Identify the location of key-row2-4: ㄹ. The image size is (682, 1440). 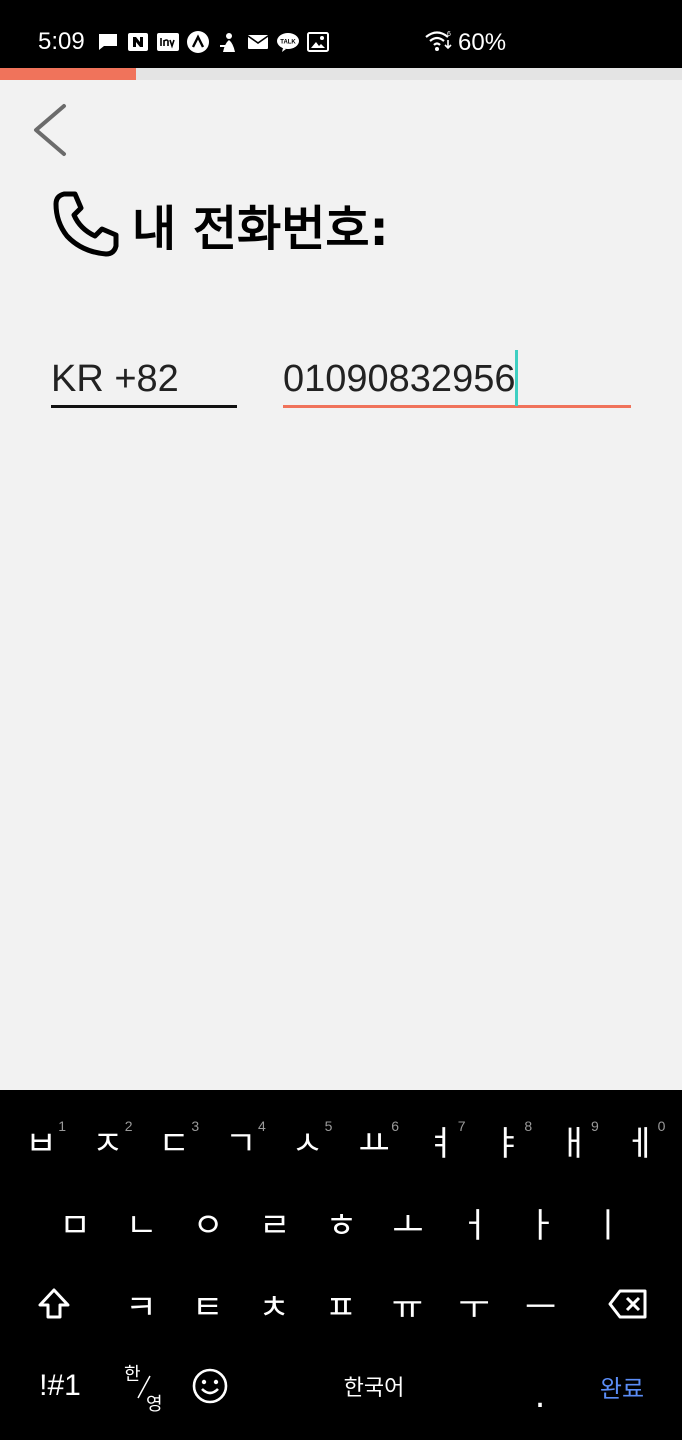
(275, 1222).